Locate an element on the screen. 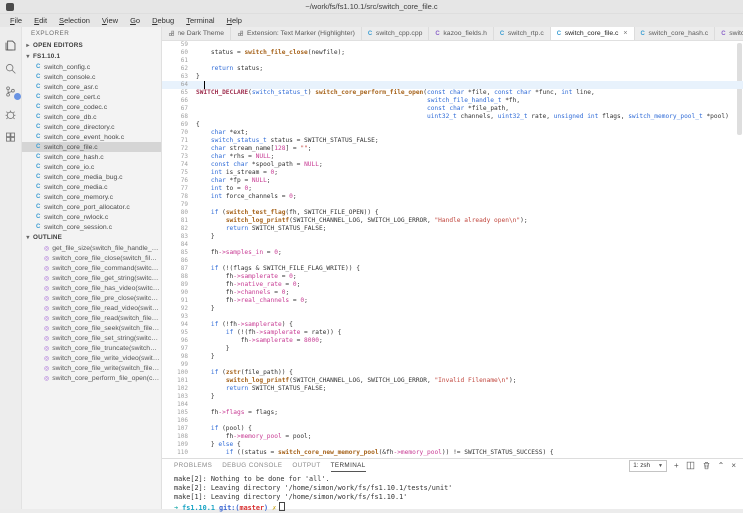 This screenshot has width=743, height=513. app-icon is located at coordinates (10, 7).